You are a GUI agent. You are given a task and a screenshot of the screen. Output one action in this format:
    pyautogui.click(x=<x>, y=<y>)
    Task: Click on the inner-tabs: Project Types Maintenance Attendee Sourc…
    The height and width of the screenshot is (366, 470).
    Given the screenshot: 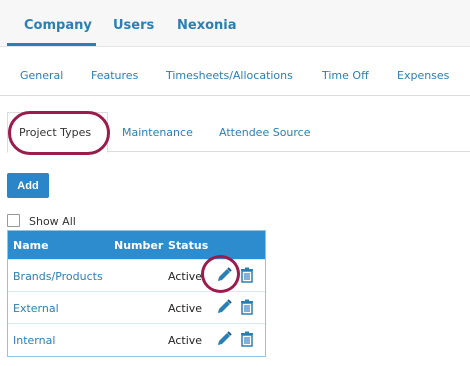 What is the action you would take?
    pyautogui.click(x=238, y=132)
    